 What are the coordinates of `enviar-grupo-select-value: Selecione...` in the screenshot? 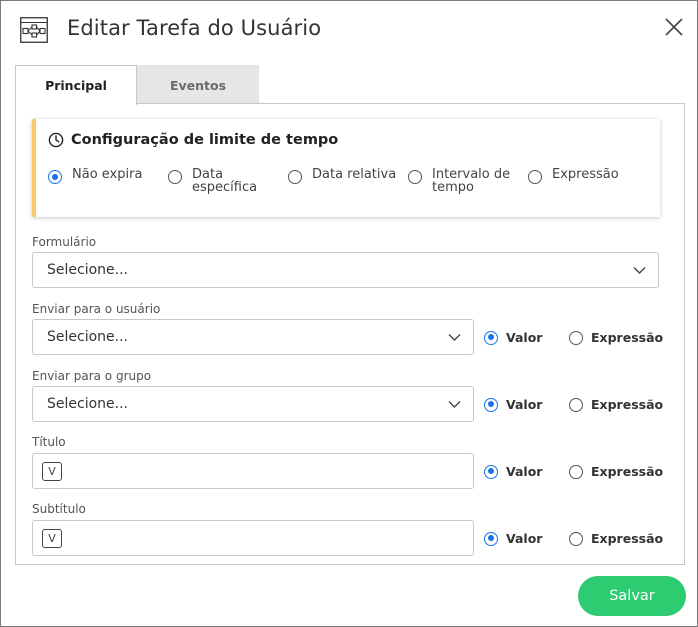 It's located at (87, 404).